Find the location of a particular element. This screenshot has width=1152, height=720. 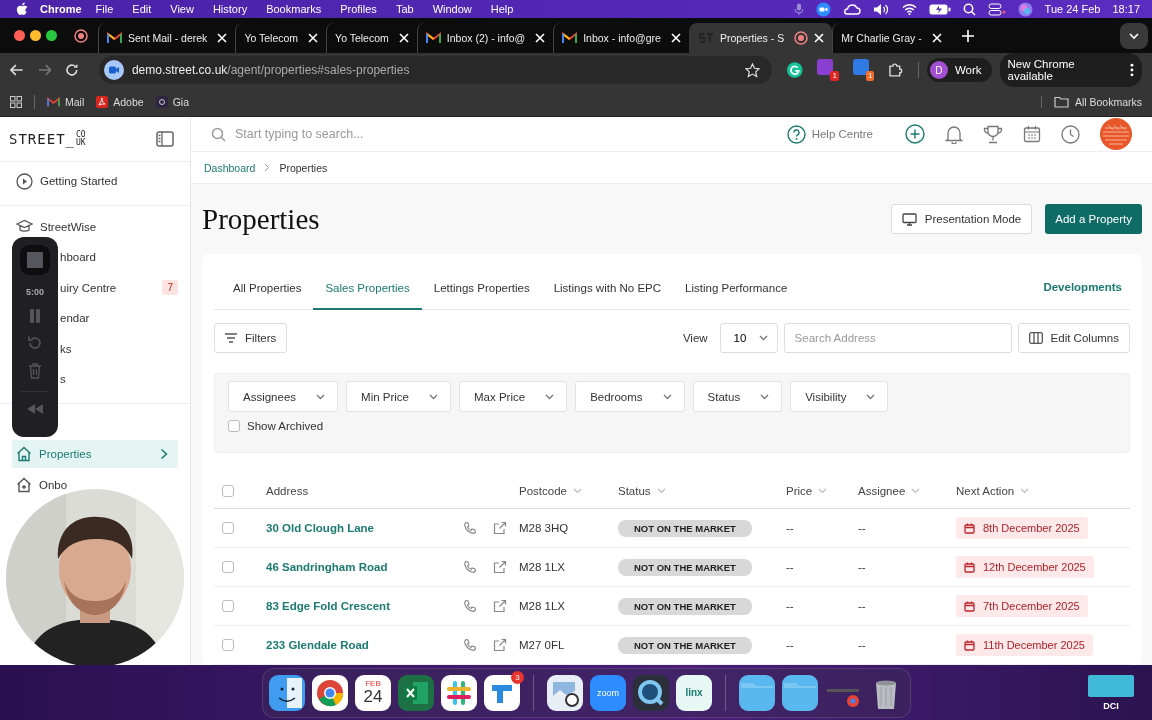

sidebar-item: Getting Started is located at coordinates (96, 181).